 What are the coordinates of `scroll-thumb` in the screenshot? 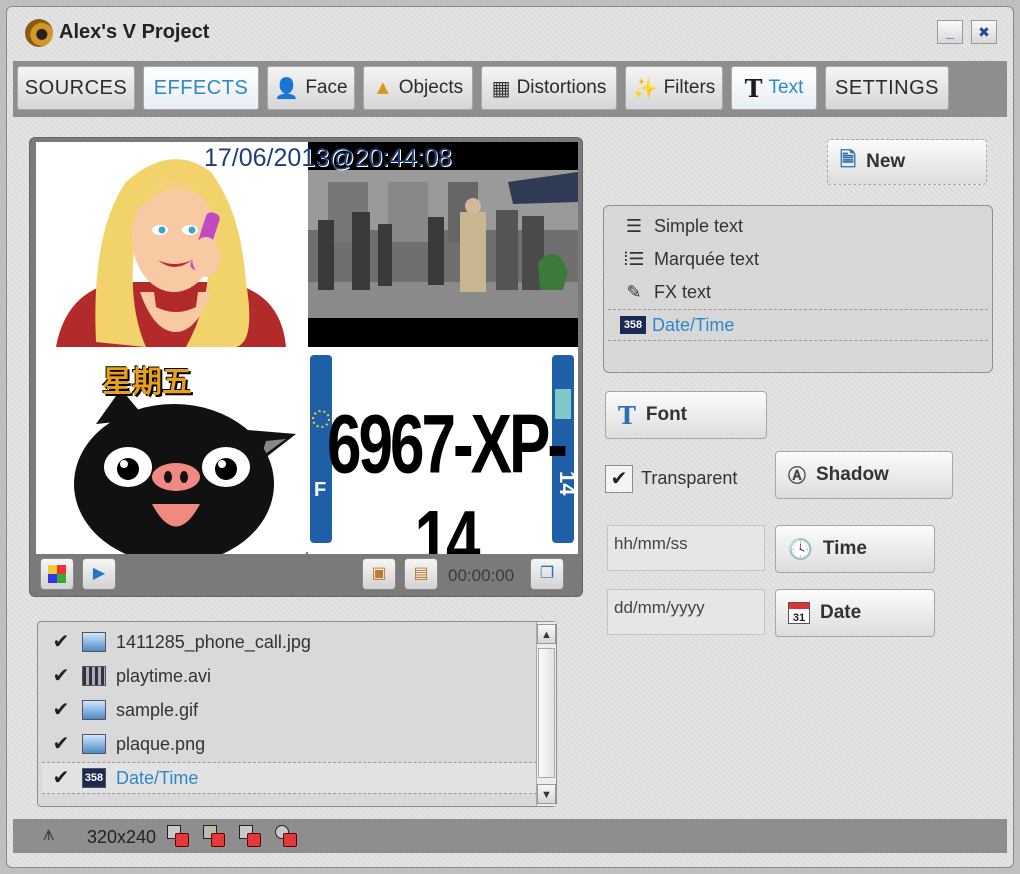 It's located at (546, 713).